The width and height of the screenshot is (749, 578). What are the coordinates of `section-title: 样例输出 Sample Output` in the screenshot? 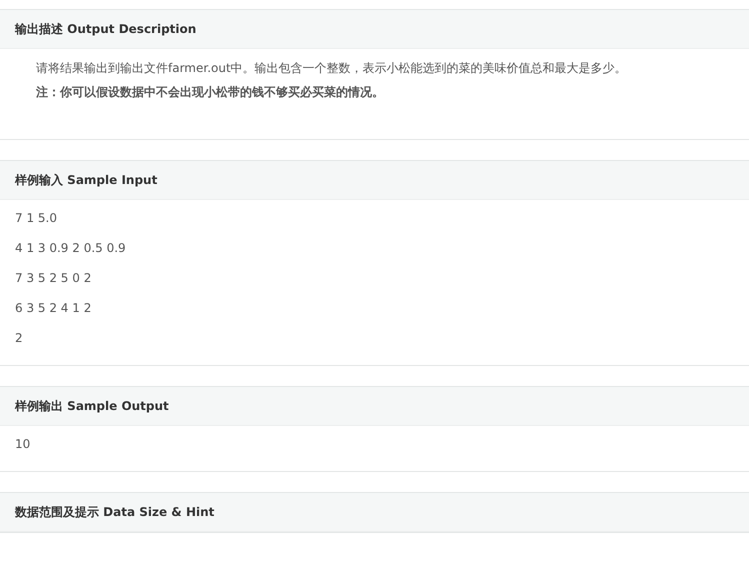 It's located at (92, 406).